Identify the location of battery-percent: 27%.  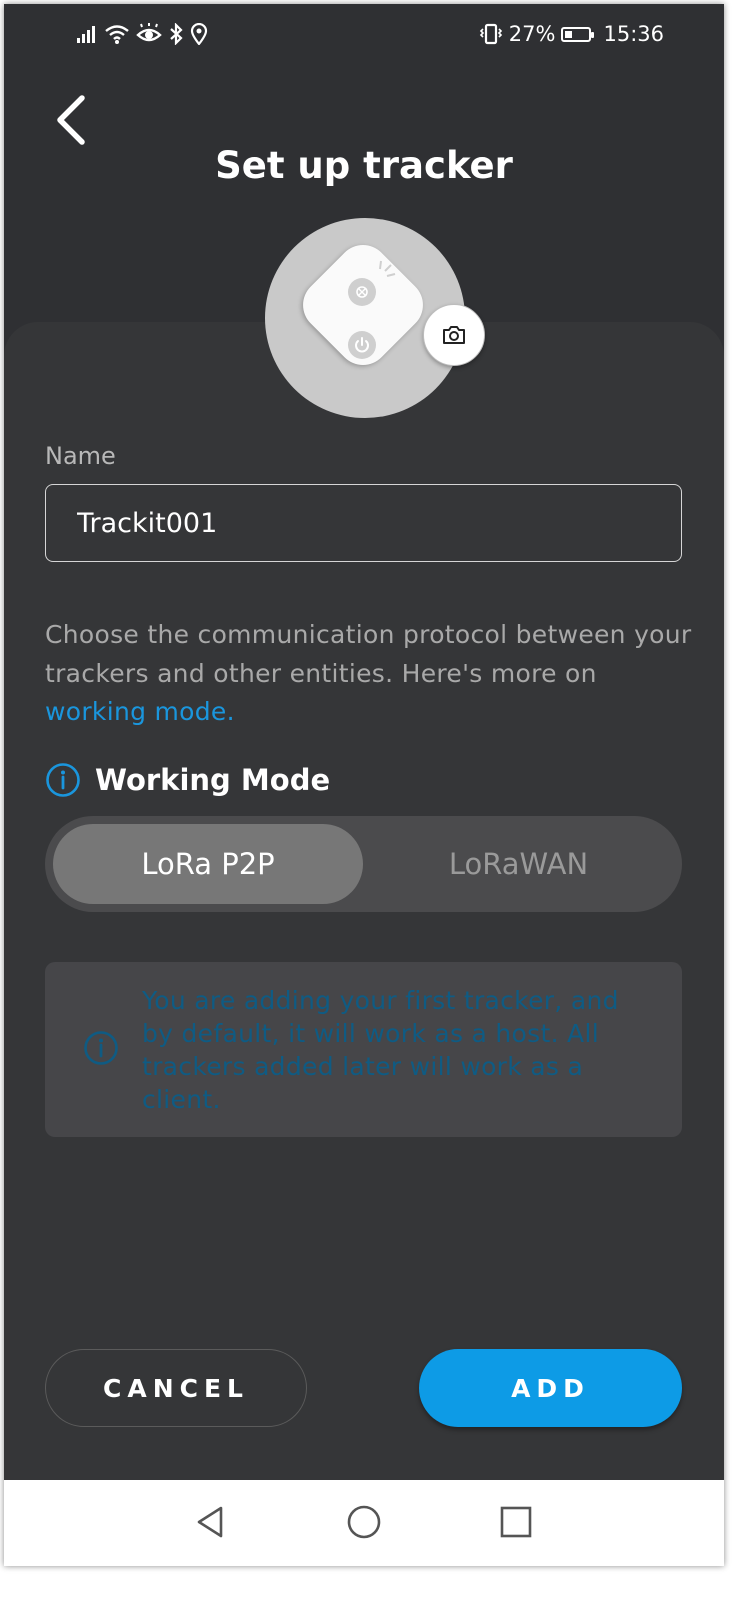
(532, 34).